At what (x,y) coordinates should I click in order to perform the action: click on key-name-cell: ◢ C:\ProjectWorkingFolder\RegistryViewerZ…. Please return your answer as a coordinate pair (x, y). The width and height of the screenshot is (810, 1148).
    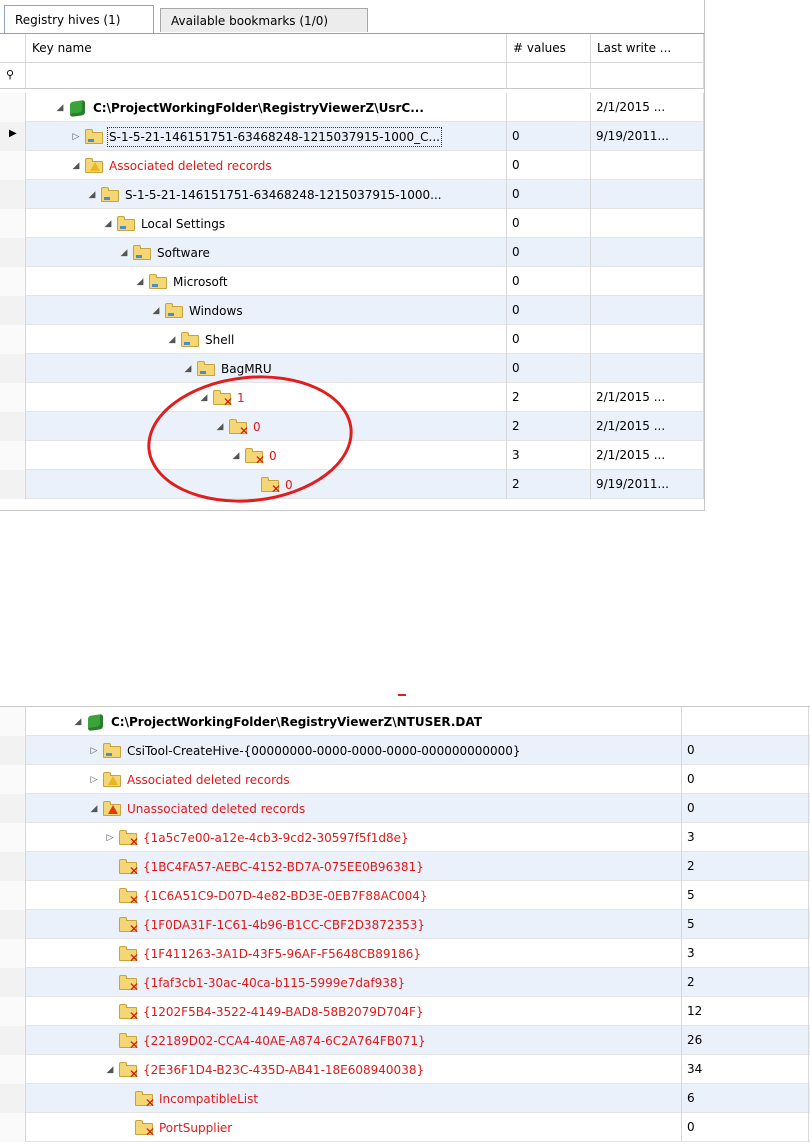
    Looking at the image, I should click on (266, 107).